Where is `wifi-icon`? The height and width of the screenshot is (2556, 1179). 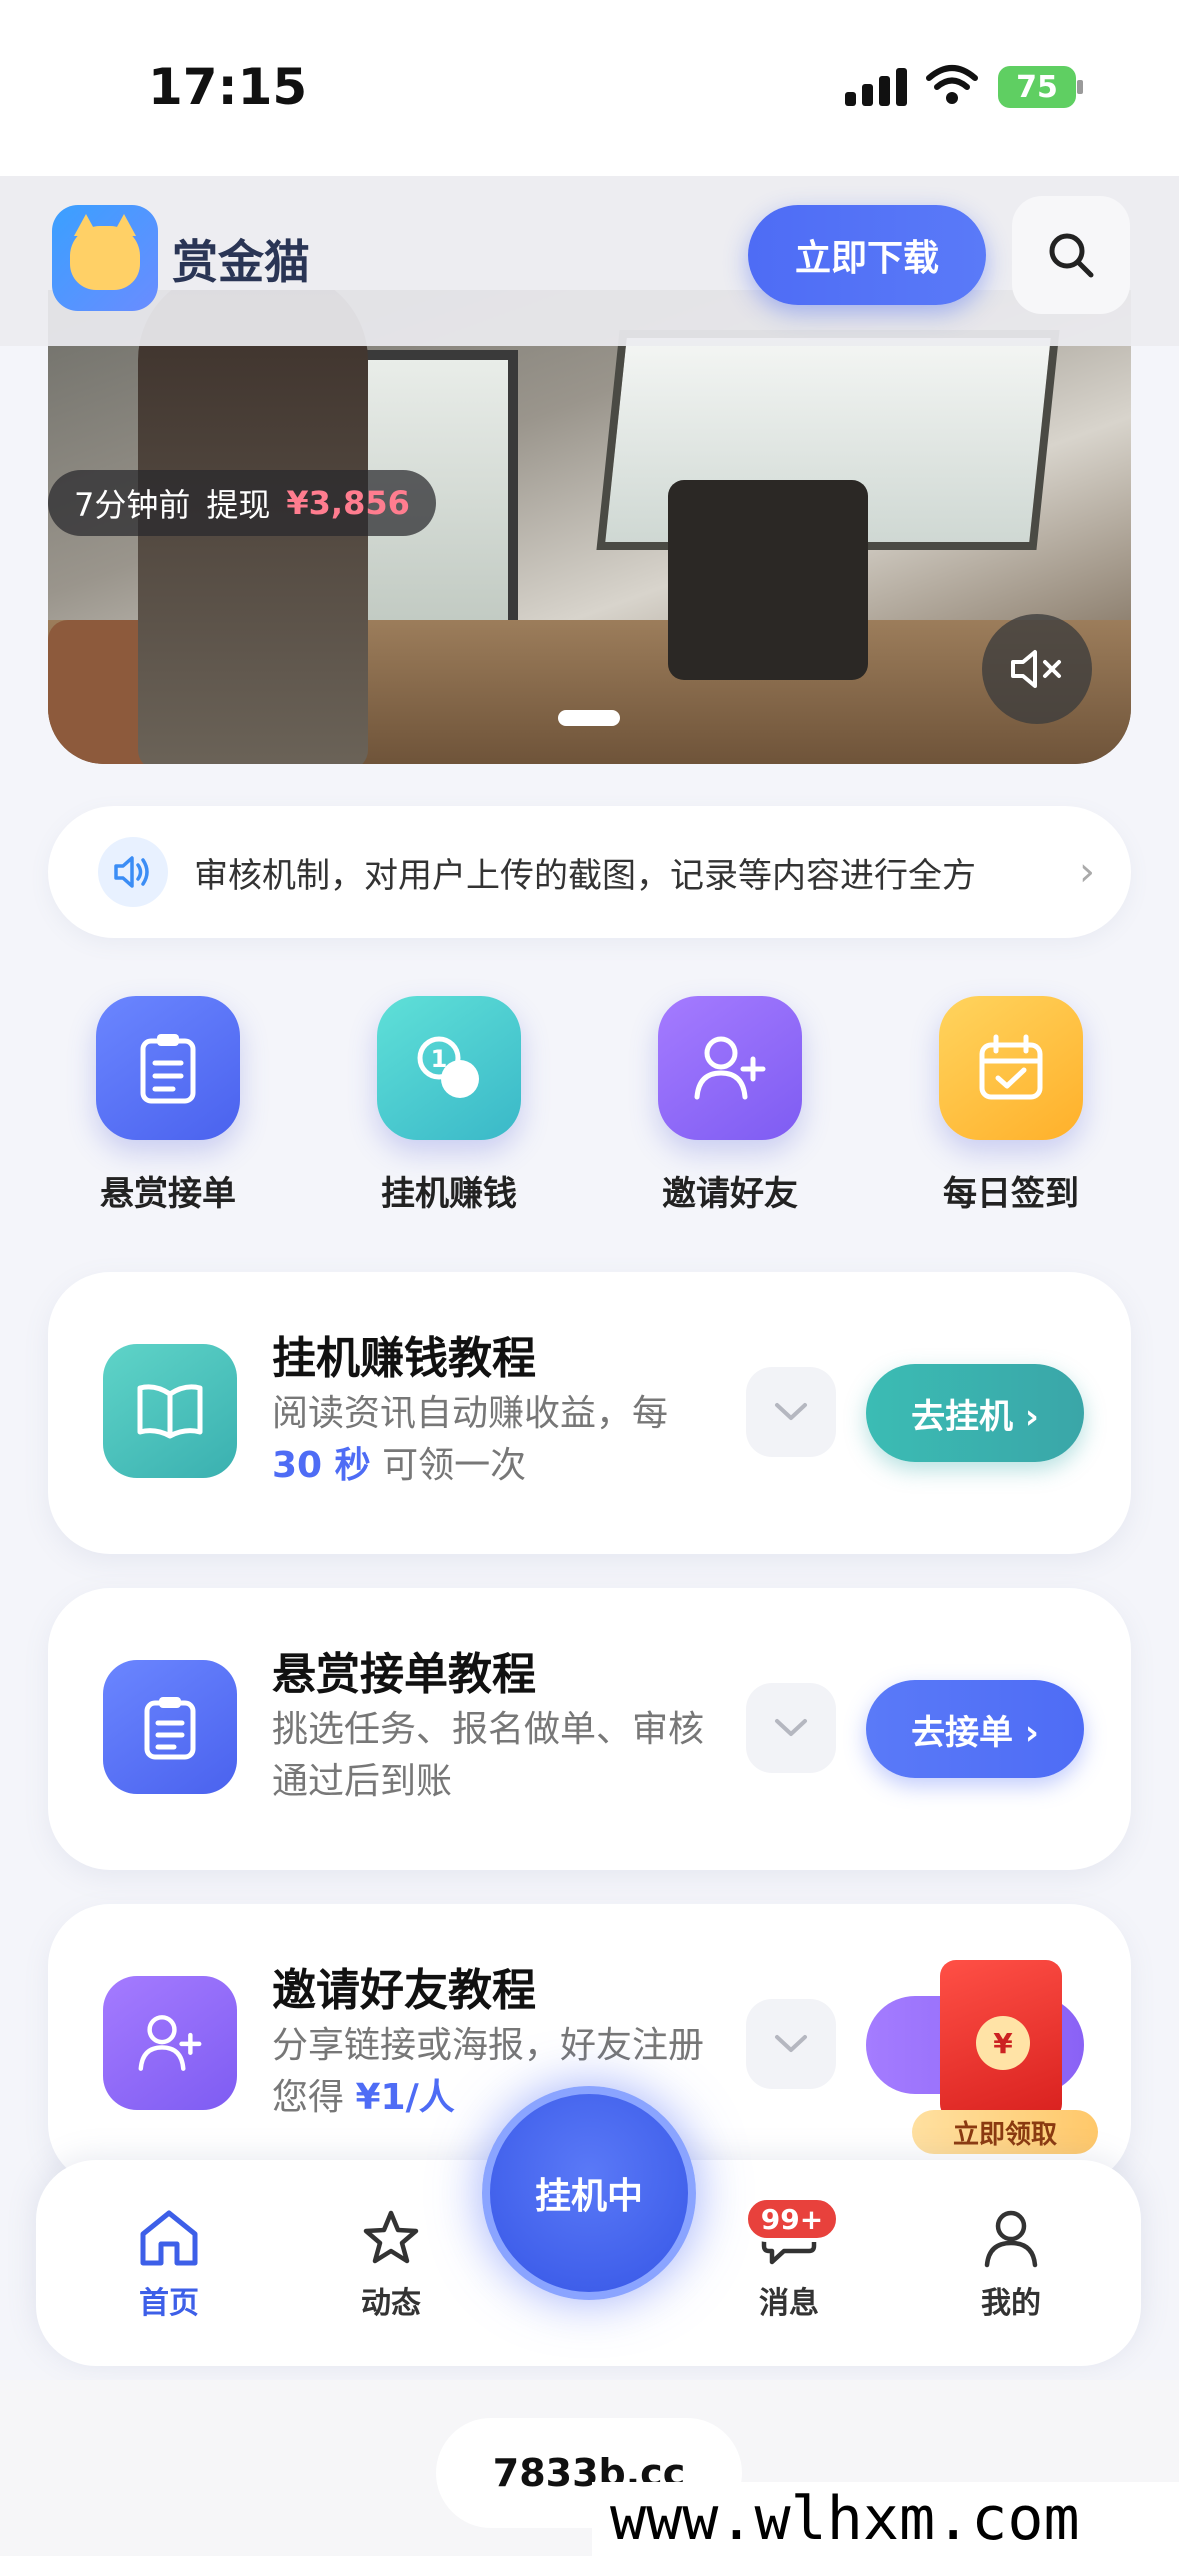
wifi-icon is located at coordinates (952, 84).